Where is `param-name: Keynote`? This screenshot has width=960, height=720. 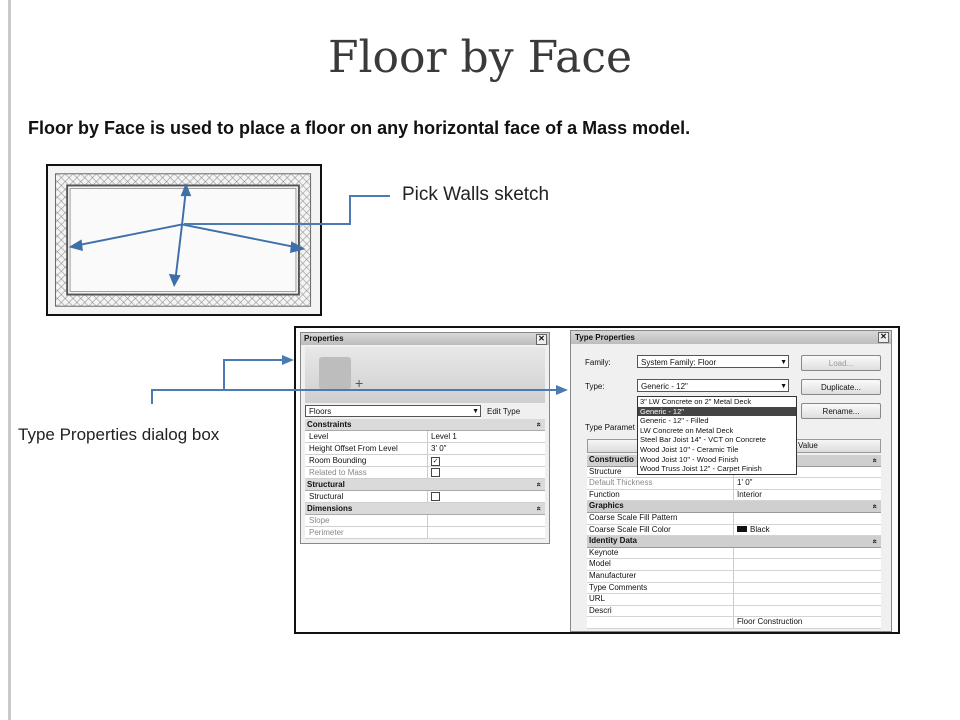
param-name: Keynote is located at coordinates (660, 553).